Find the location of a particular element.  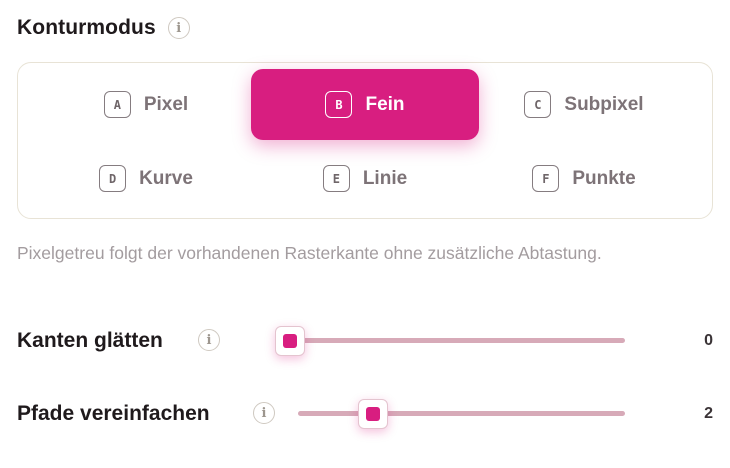

key-badge-icon: E is located at coordinates (336, 178).